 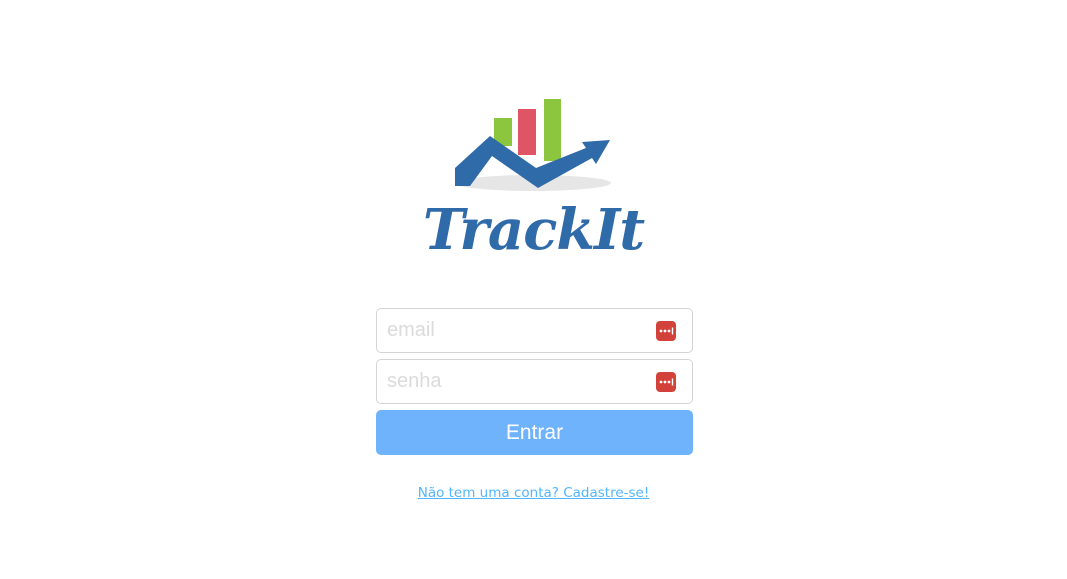 What do you see at coordinates (527, 132) in the screenshot?
I see `logo-bar-red` at bounding box center [527, 132].